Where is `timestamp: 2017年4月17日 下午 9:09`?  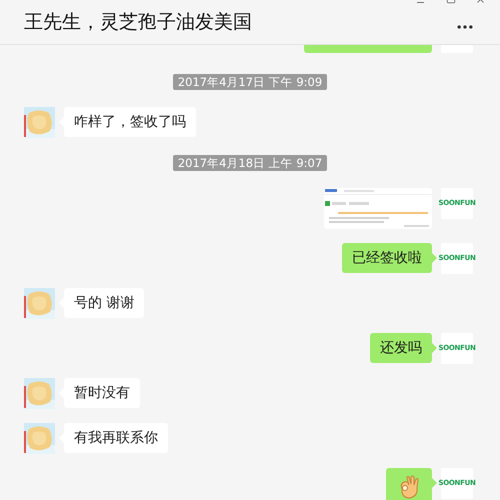
timestamp: 2017年4月17日 下午 9:09 is located at coordinates (250, 82).